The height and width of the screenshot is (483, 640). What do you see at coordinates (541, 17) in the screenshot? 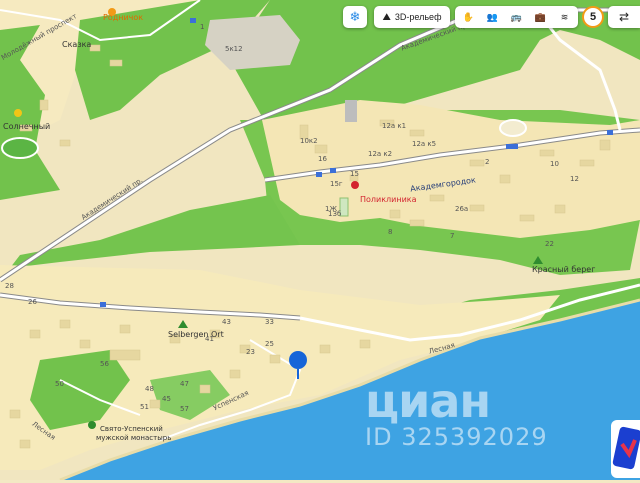
I see `briefcase-icon: 💼` at bounding box center [541, 17].